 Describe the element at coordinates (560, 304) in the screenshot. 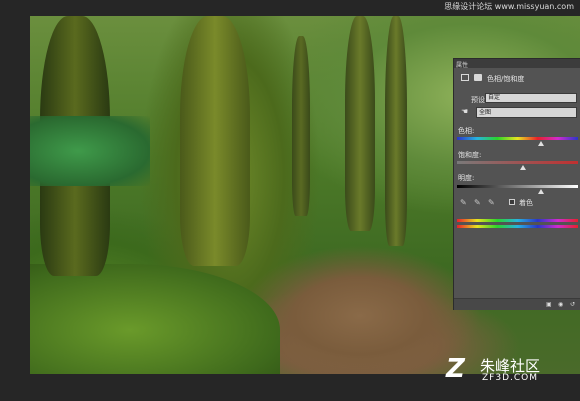

I see `view-previous-icon: ◉` at that location.